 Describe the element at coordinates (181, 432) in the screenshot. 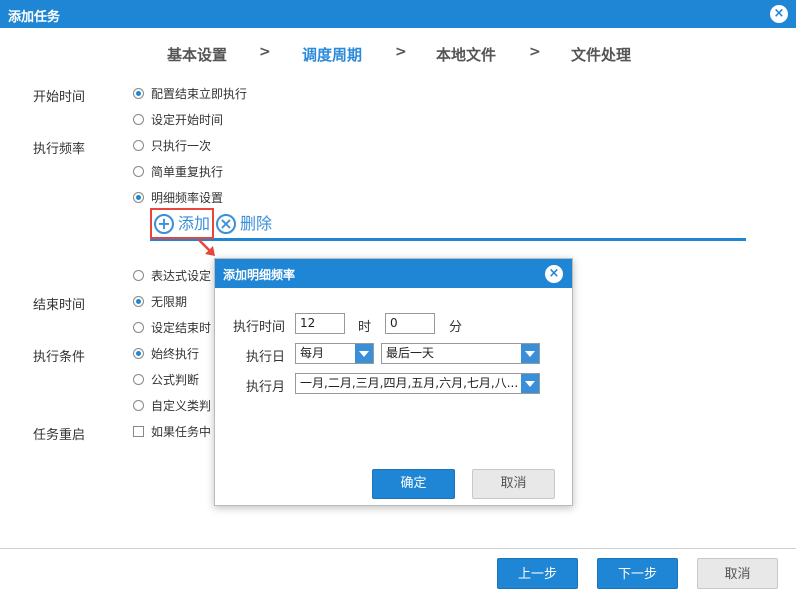

I see `checkbox-label: 如果任务中` at that location.